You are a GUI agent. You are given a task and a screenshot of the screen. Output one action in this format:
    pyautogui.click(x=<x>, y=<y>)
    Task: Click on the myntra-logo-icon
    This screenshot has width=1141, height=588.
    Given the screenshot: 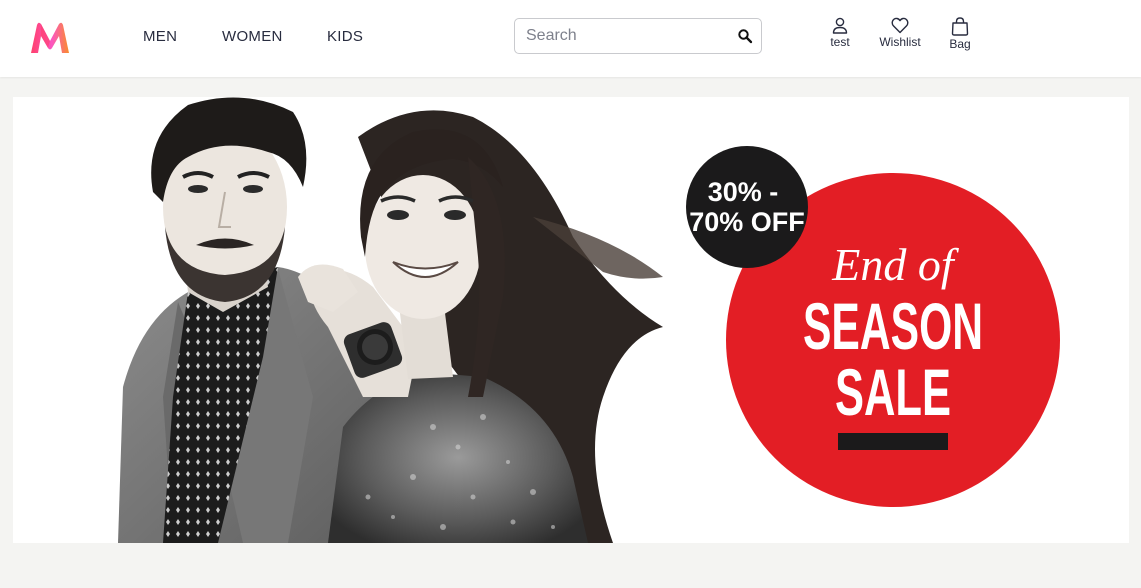 What is the action you would take?
    pyautogui.click(x=50, y=38)
    